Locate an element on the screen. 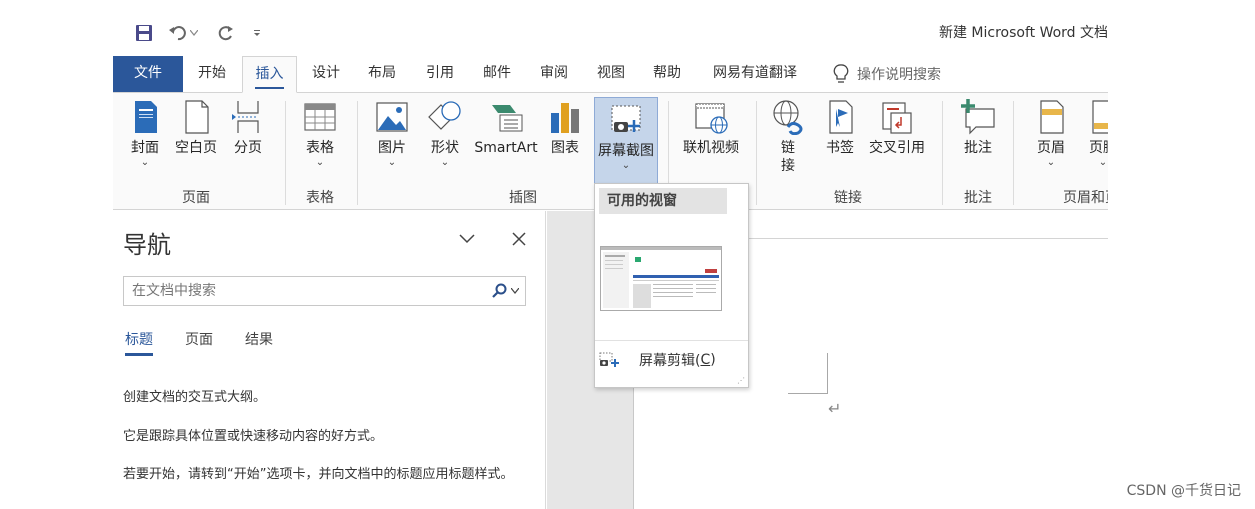  screen-clipping-item: 屏幕剪辑(C) is located at coordinates (671, 360).